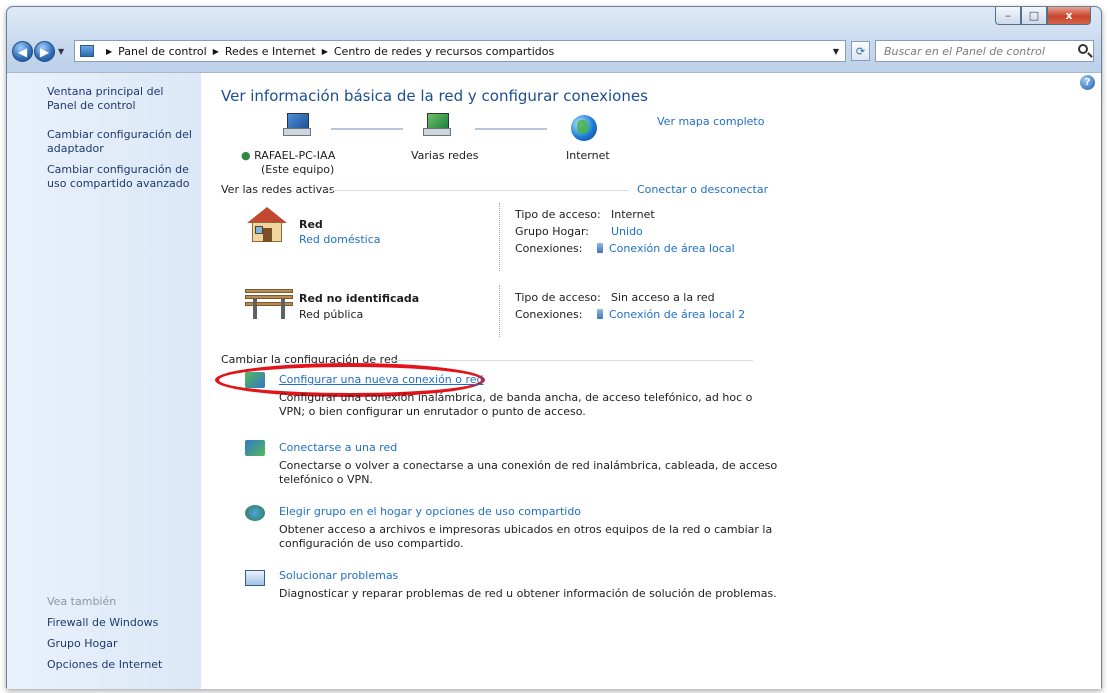  What do you see at coordinates (633, 214) in the screenshot?
I see `access-type-value: Internet` at bounding box center [633, 214].